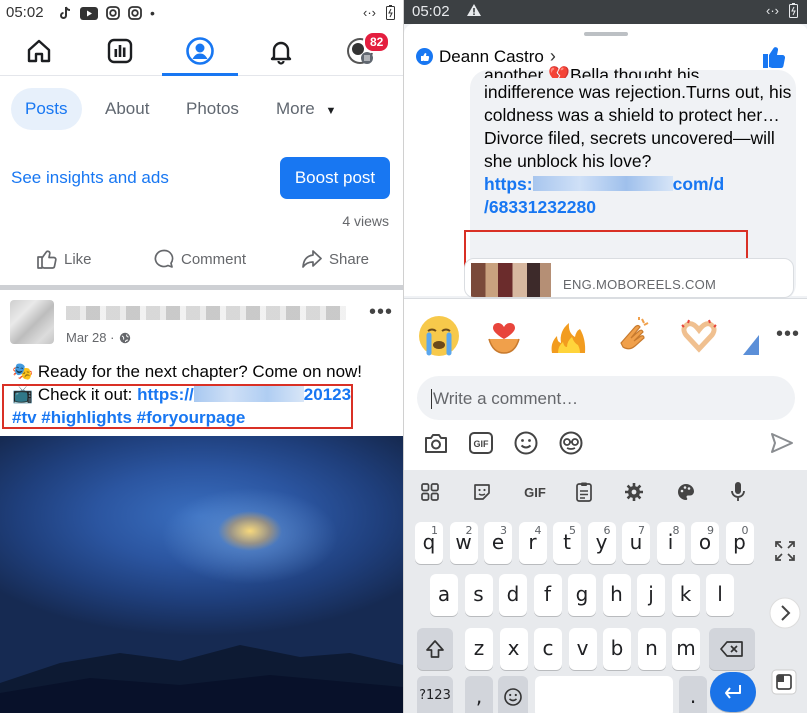  What do you see at coordinates (463, 543) in the screenshot?
I see `key-w: w2` at bounding box center [463, 543].